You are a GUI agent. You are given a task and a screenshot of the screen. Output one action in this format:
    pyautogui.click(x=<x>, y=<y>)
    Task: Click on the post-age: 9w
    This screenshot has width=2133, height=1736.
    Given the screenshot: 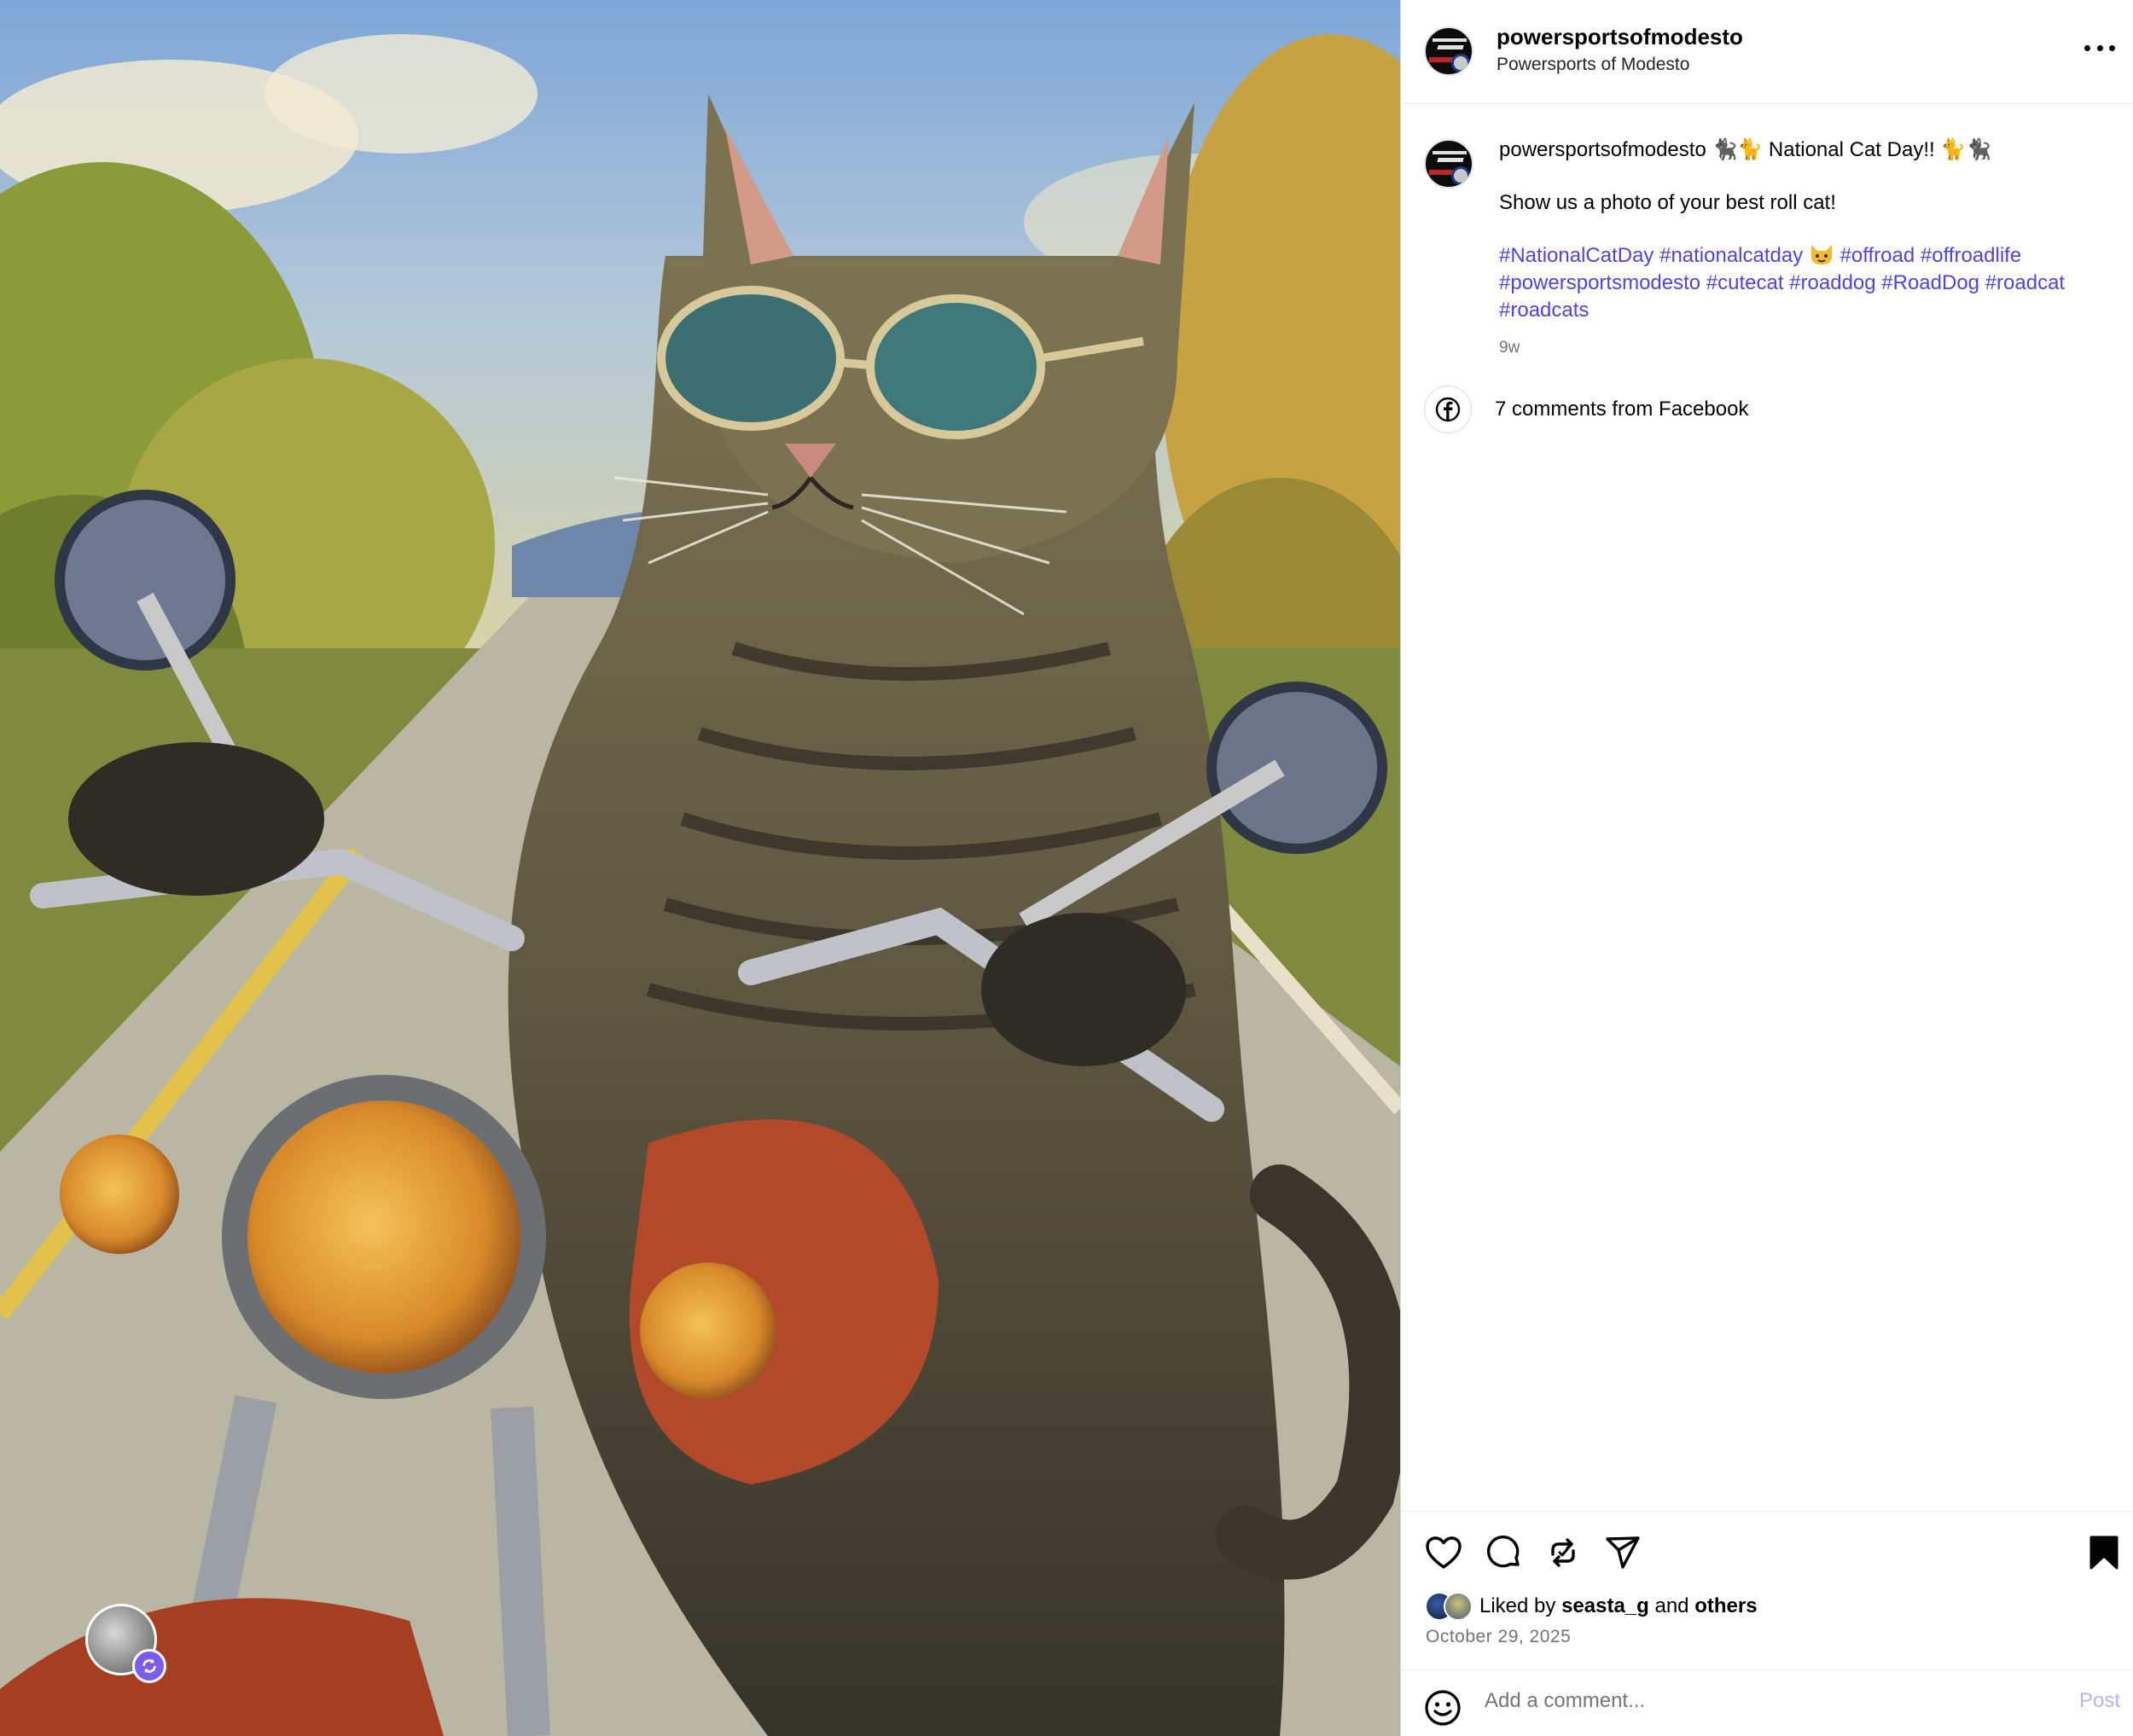 What is the action you would take?
    pyautogui.click(x=1806, y=348)
    